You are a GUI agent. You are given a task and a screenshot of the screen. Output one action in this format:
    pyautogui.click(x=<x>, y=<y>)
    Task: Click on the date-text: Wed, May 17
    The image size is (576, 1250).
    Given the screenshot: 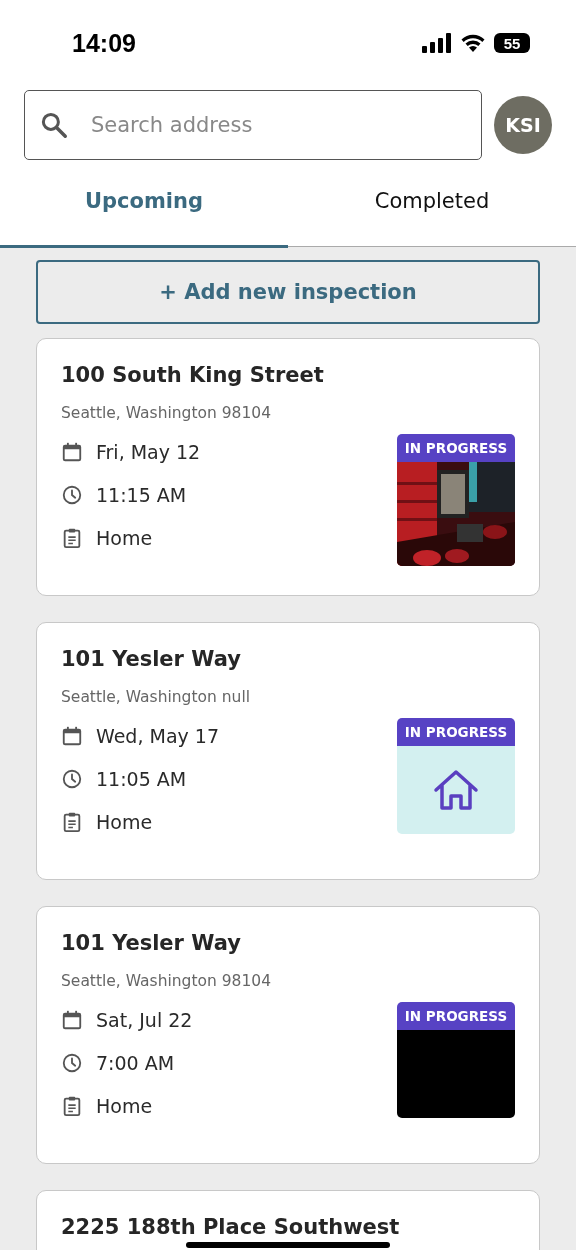 What is the action you would take?
    pyautogui.click(x=157, y=736)
    